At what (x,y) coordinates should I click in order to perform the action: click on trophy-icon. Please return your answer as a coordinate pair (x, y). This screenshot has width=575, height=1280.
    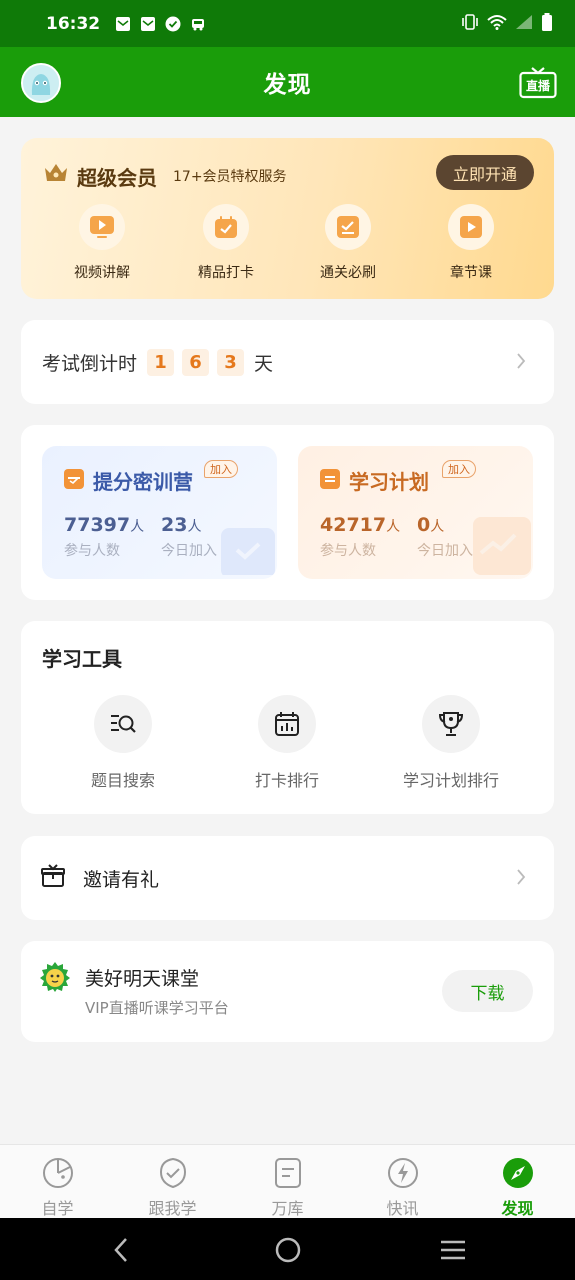
    Looking at the image, I should click on (451, 724).